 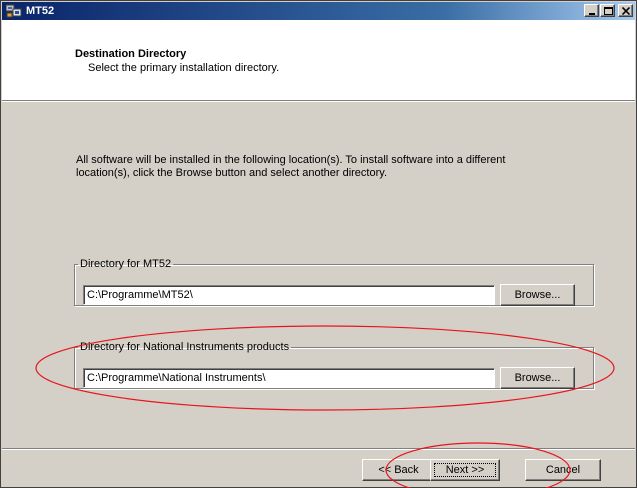 I want to click on window-title: MT52, so click(x=40, y=11).